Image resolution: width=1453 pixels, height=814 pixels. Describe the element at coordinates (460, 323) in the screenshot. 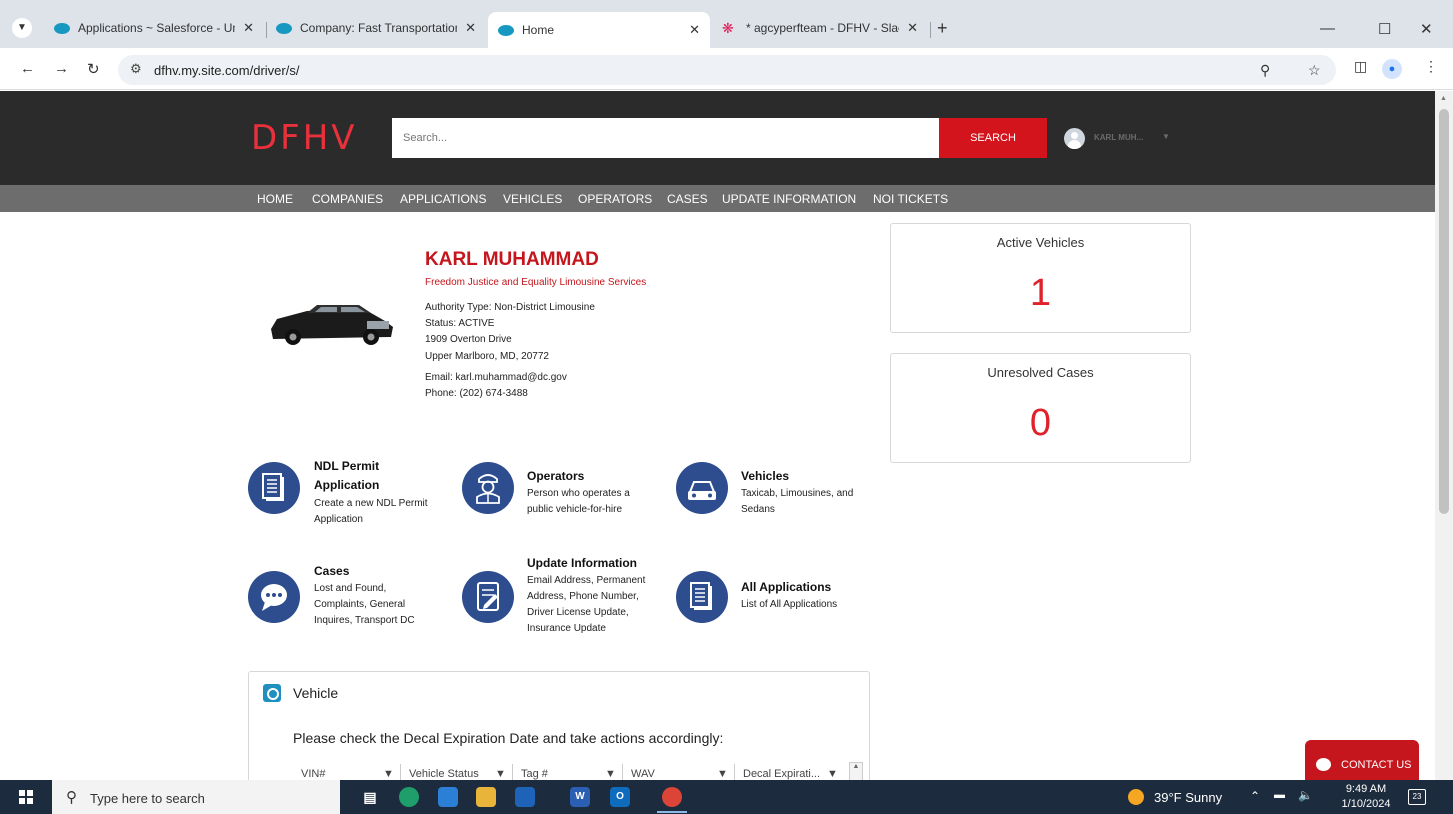

I see `status: Status: ACTIVE` at that location.